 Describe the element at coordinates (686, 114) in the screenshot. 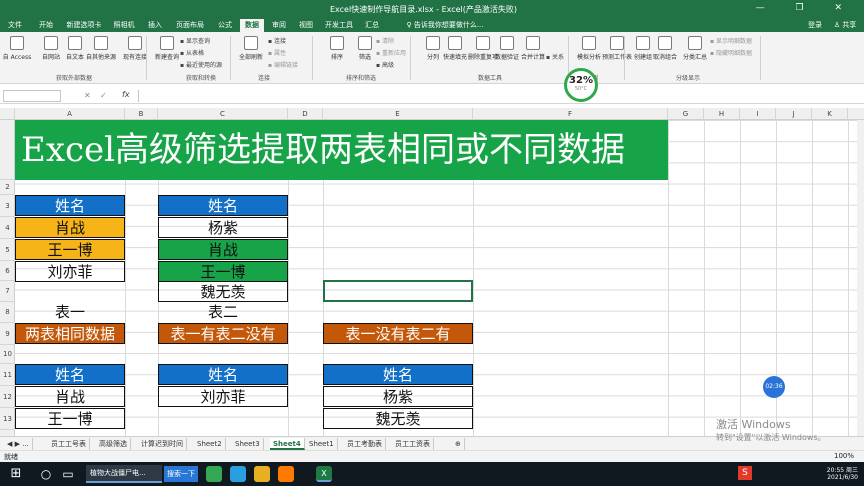

I see `column-header-G: G` at that location.